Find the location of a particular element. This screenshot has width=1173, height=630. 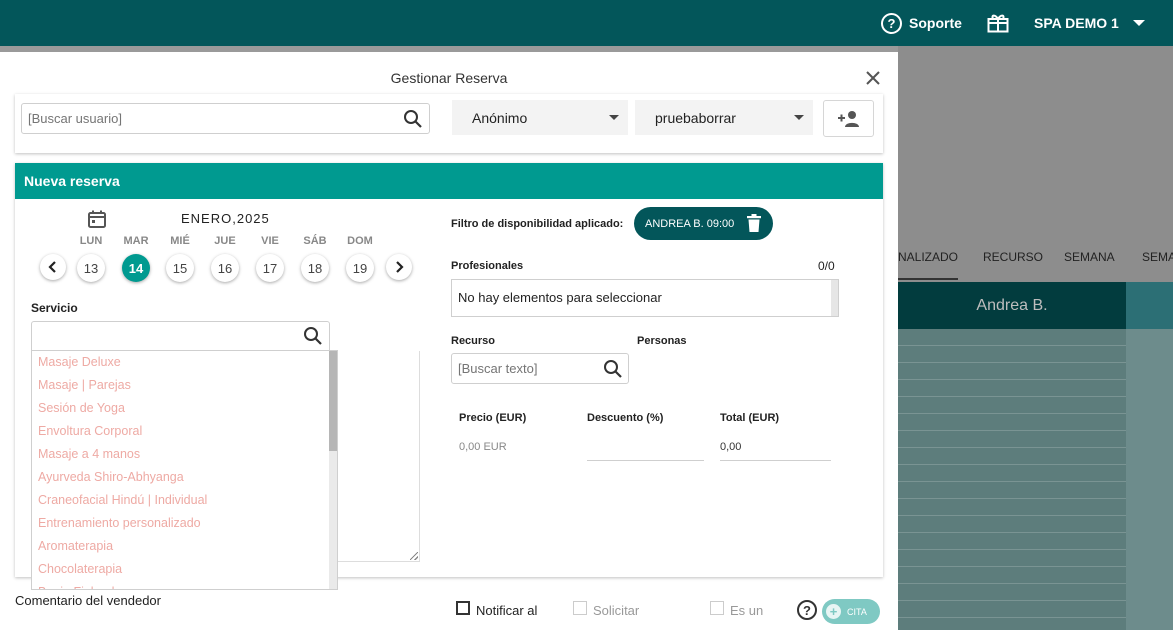

tab-semana: SEMANA is located at coordinates (1089, 257).